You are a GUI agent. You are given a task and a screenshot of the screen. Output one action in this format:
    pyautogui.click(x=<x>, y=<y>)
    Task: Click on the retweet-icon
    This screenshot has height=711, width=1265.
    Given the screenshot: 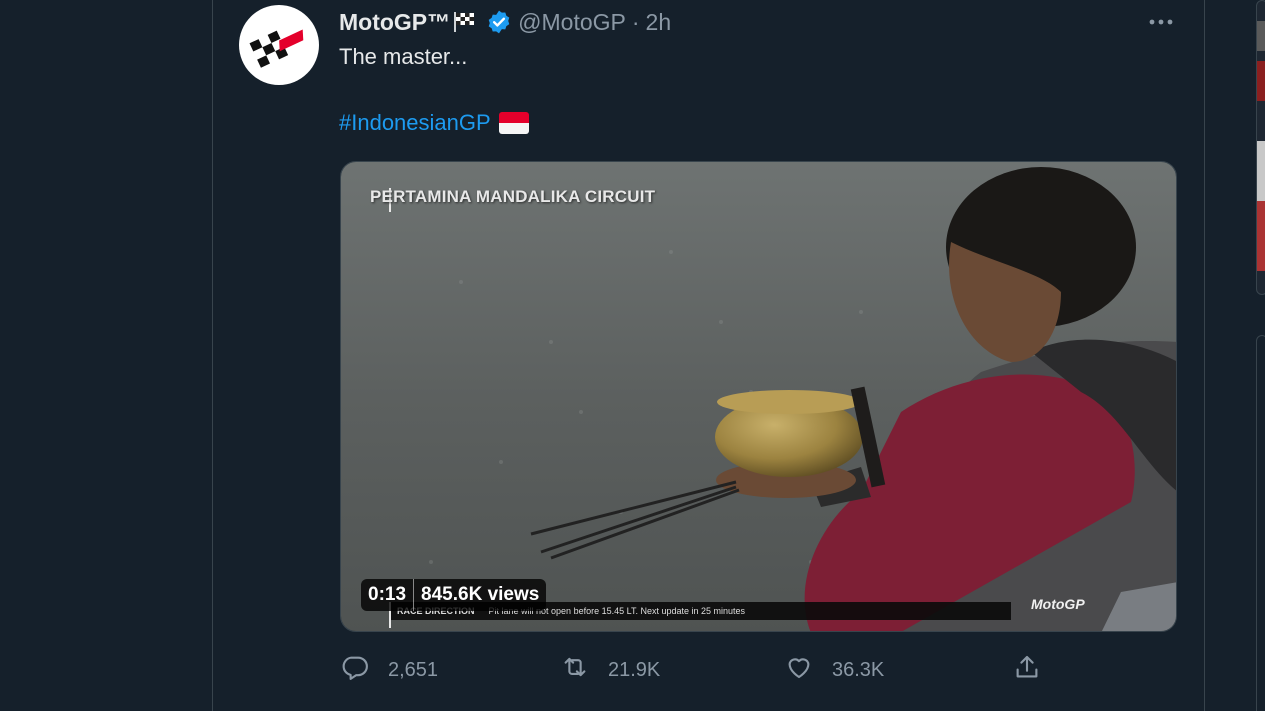 What is the action you would take?
    pyautogui.click(x=575, y=670)
    